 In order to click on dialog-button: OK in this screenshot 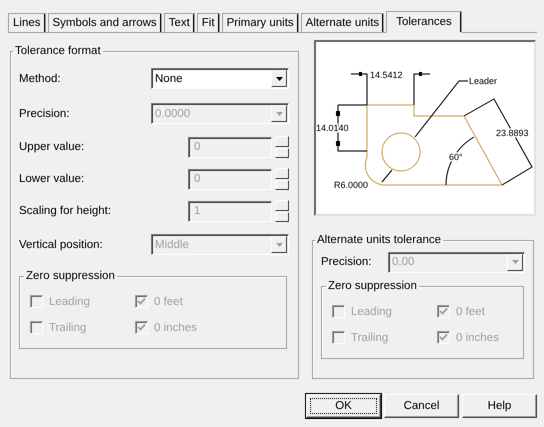, I will do `click(343, 406)`.